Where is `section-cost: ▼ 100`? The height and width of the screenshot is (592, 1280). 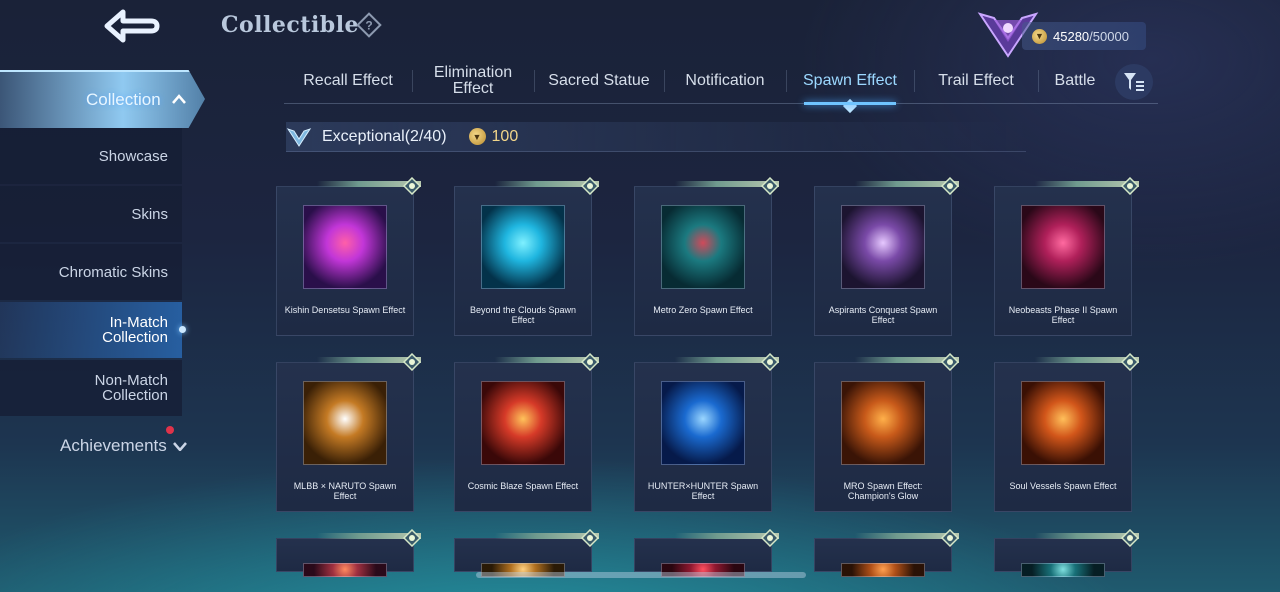
section-cost: ▼ 100 is located at coordinates (493, 136).